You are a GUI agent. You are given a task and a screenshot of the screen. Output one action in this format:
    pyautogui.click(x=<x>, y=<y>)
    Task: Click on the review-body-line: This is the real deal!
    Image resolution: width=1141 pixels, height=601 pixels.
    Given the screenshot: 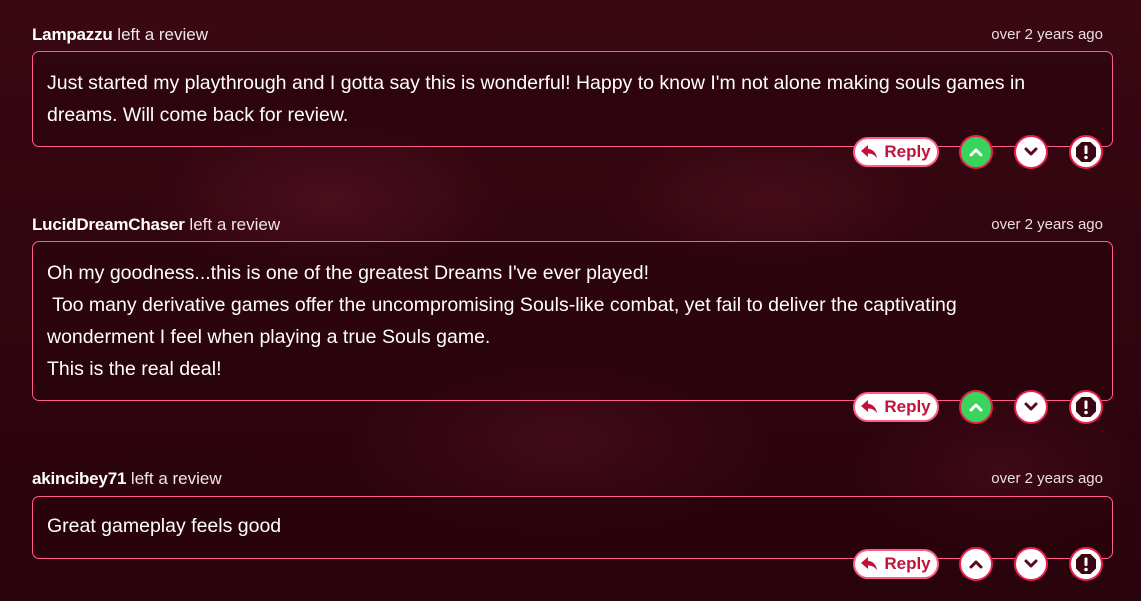 What is the action you would take?
    pyautogui.click(x=134, y=369)
    